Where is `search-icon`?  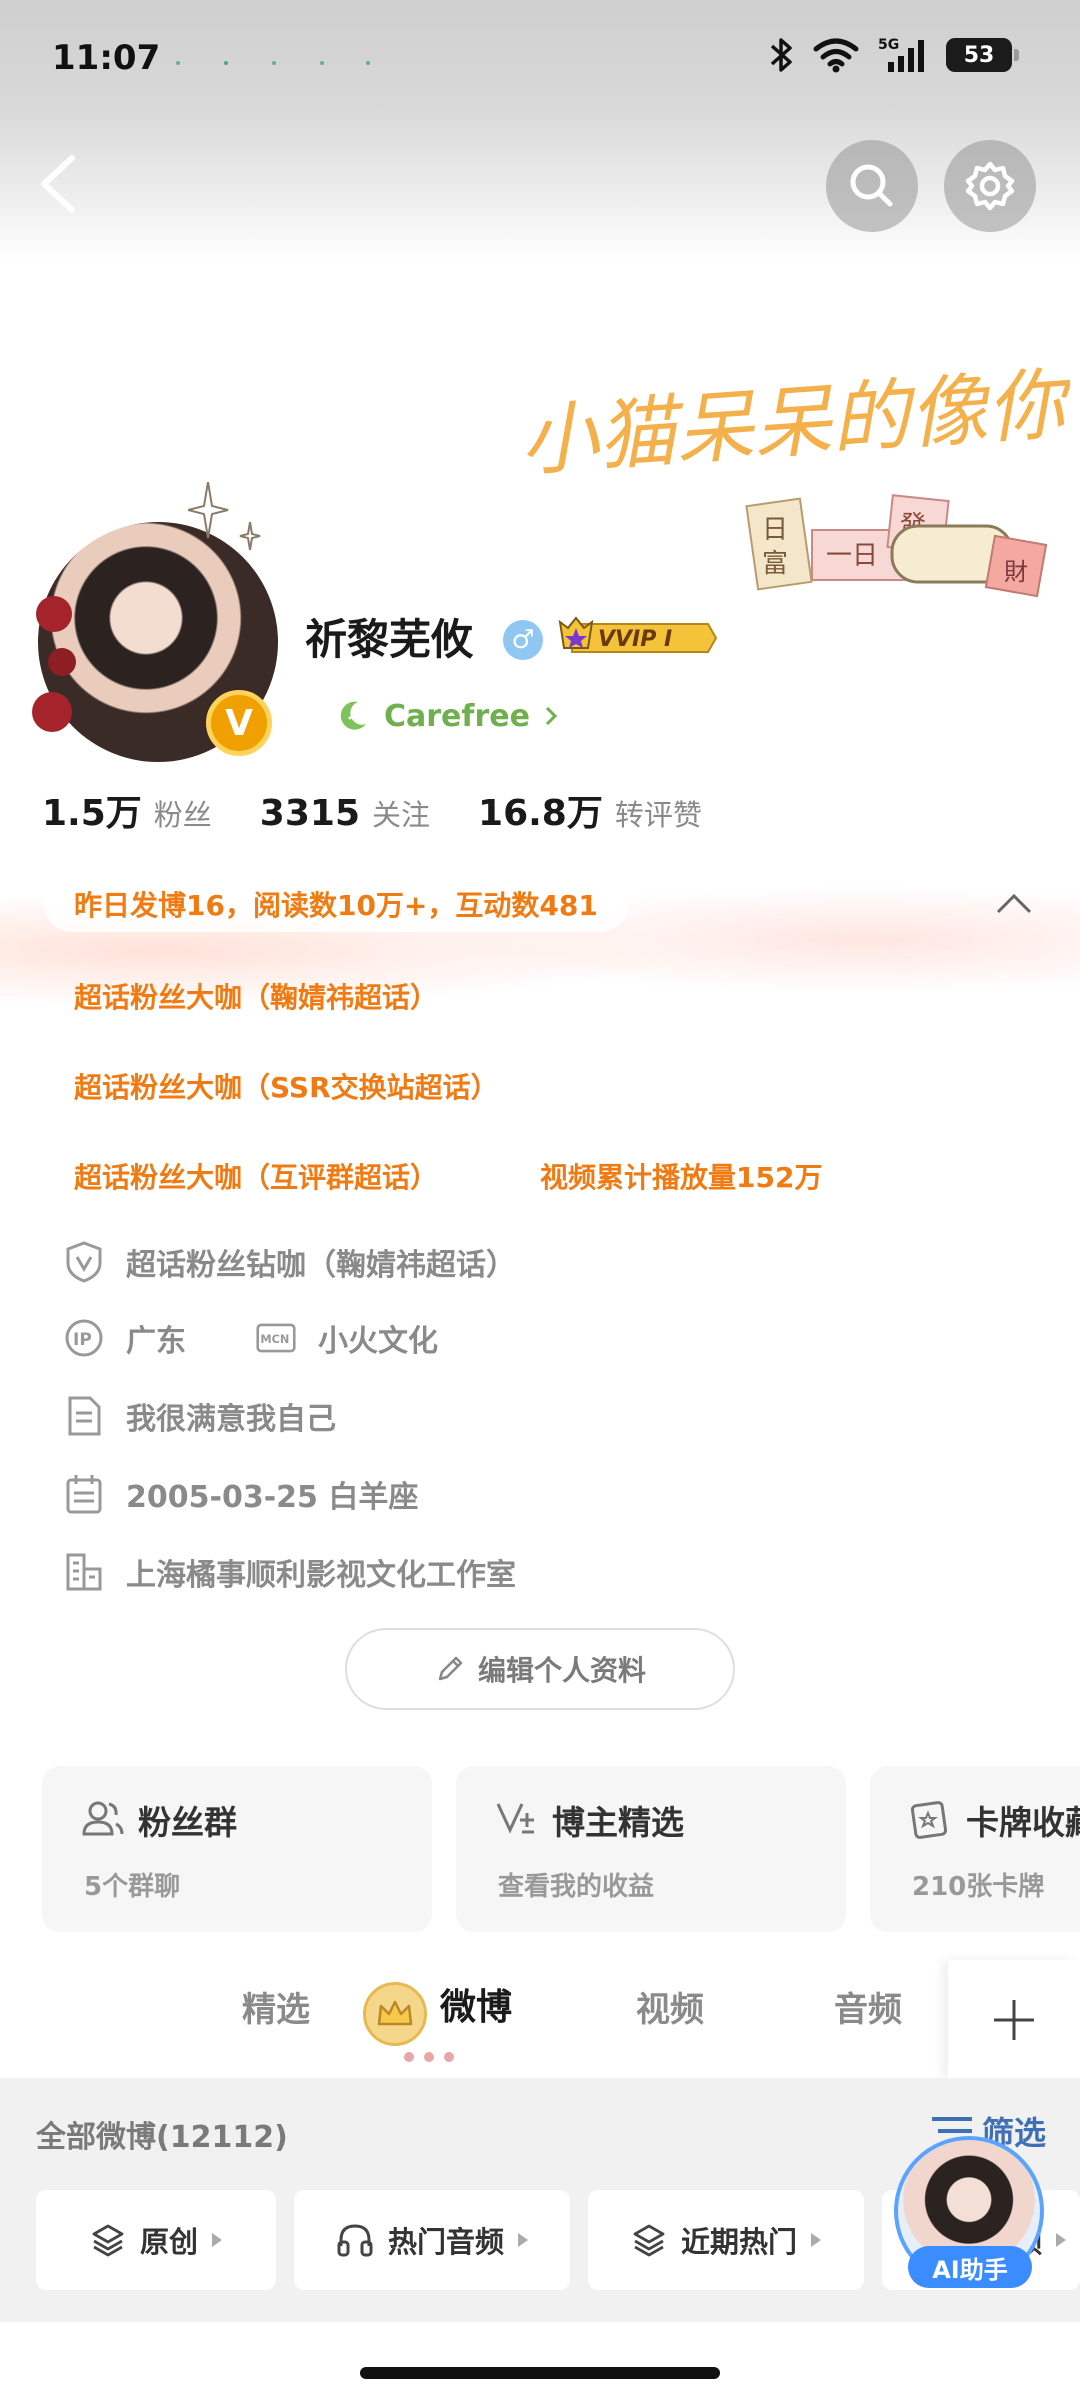
search-icon is located at coordinates (871, 185).